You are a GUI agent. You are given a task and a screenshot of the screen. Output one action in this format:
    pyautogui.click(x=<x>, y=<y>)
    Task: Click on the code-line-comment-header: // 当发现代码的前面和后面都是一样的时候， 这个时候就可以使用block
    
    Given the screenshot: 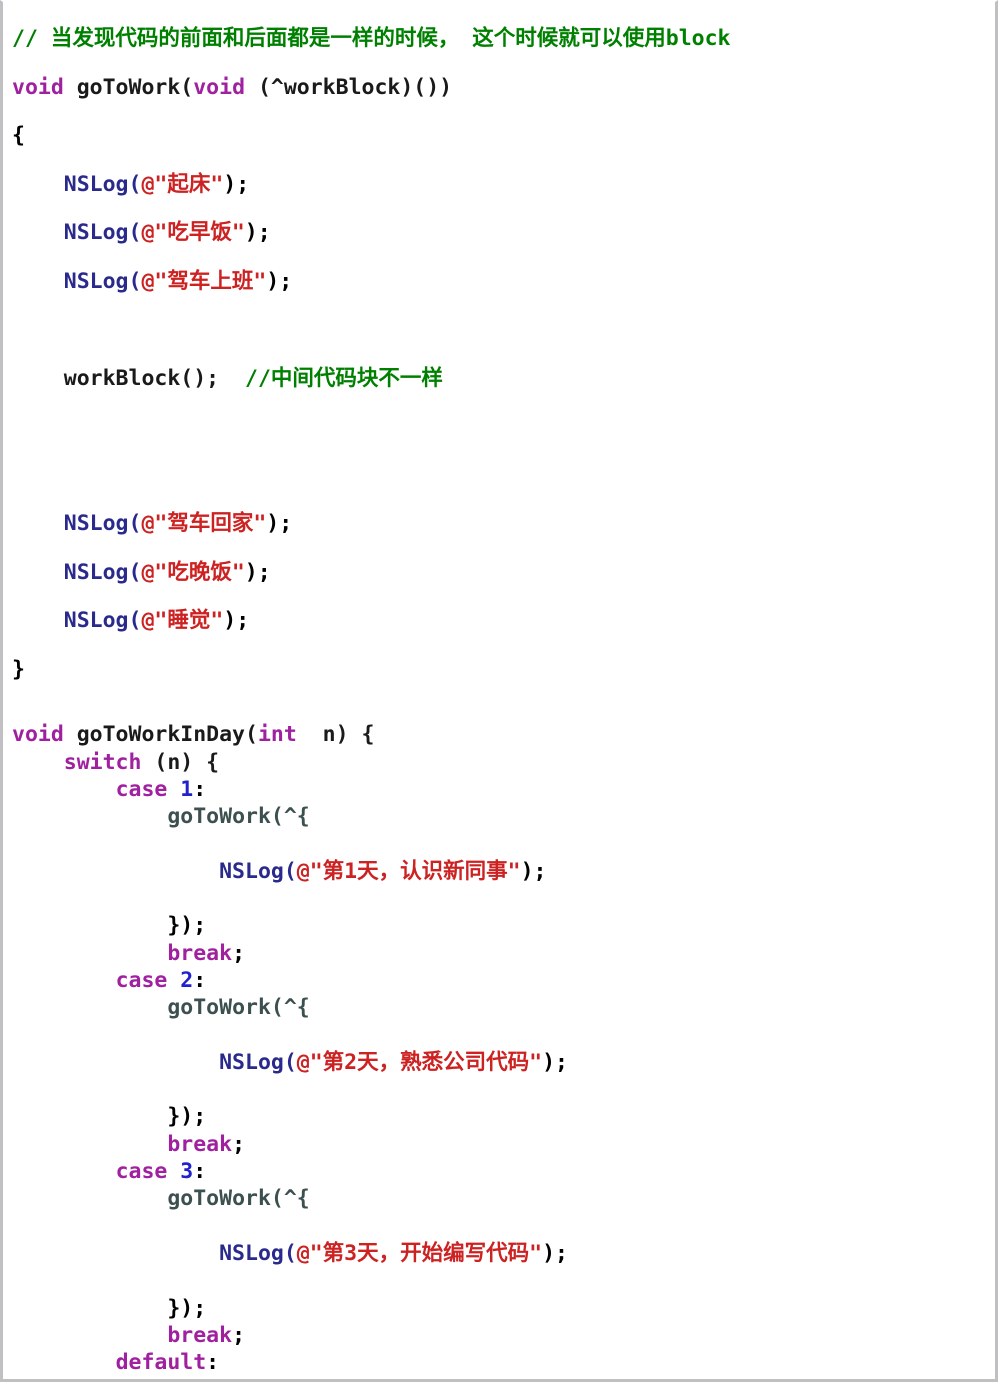 What is the action you would take?
    pyautogui.click(x=503, y=39)
    